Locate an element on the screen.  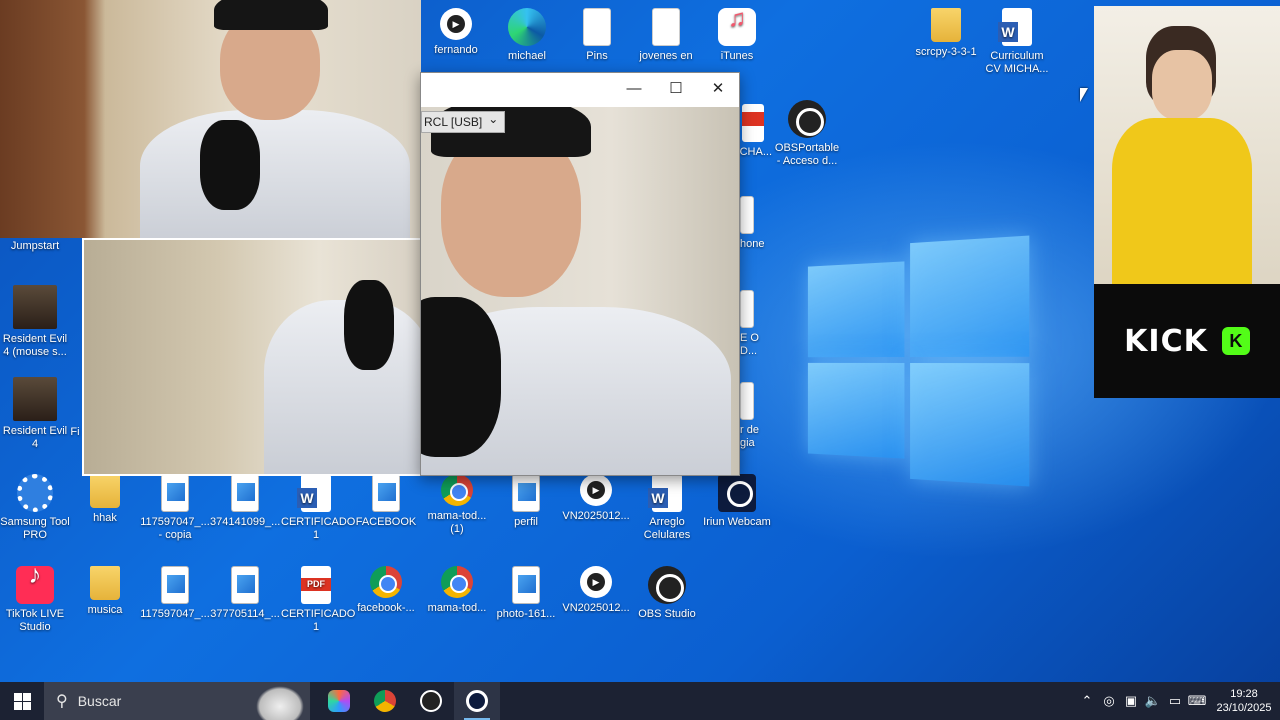
desktop-icon-musica: musica is located at coordinates (105, 591).